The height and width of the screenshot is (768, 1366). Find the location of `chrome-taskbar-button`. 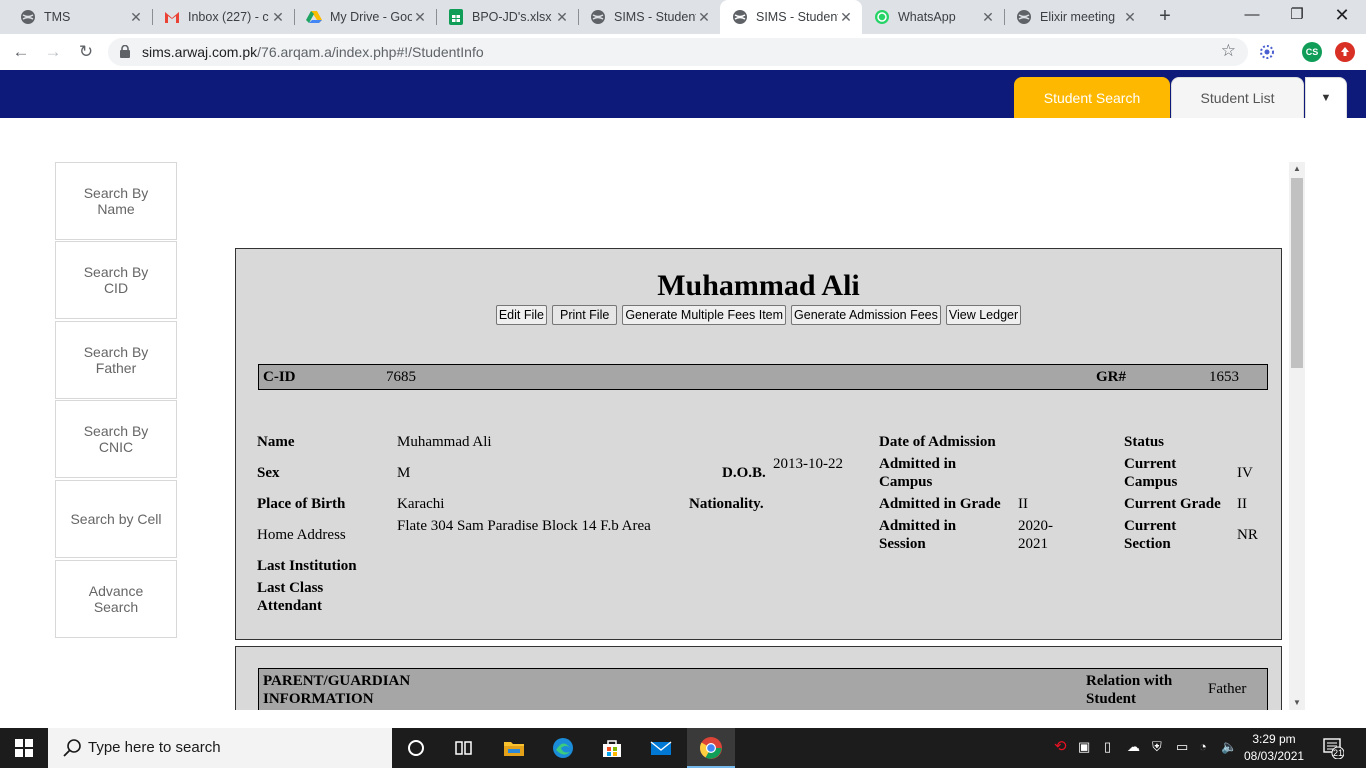

chrome-taskbar-button is located at coordinates (711, 748).